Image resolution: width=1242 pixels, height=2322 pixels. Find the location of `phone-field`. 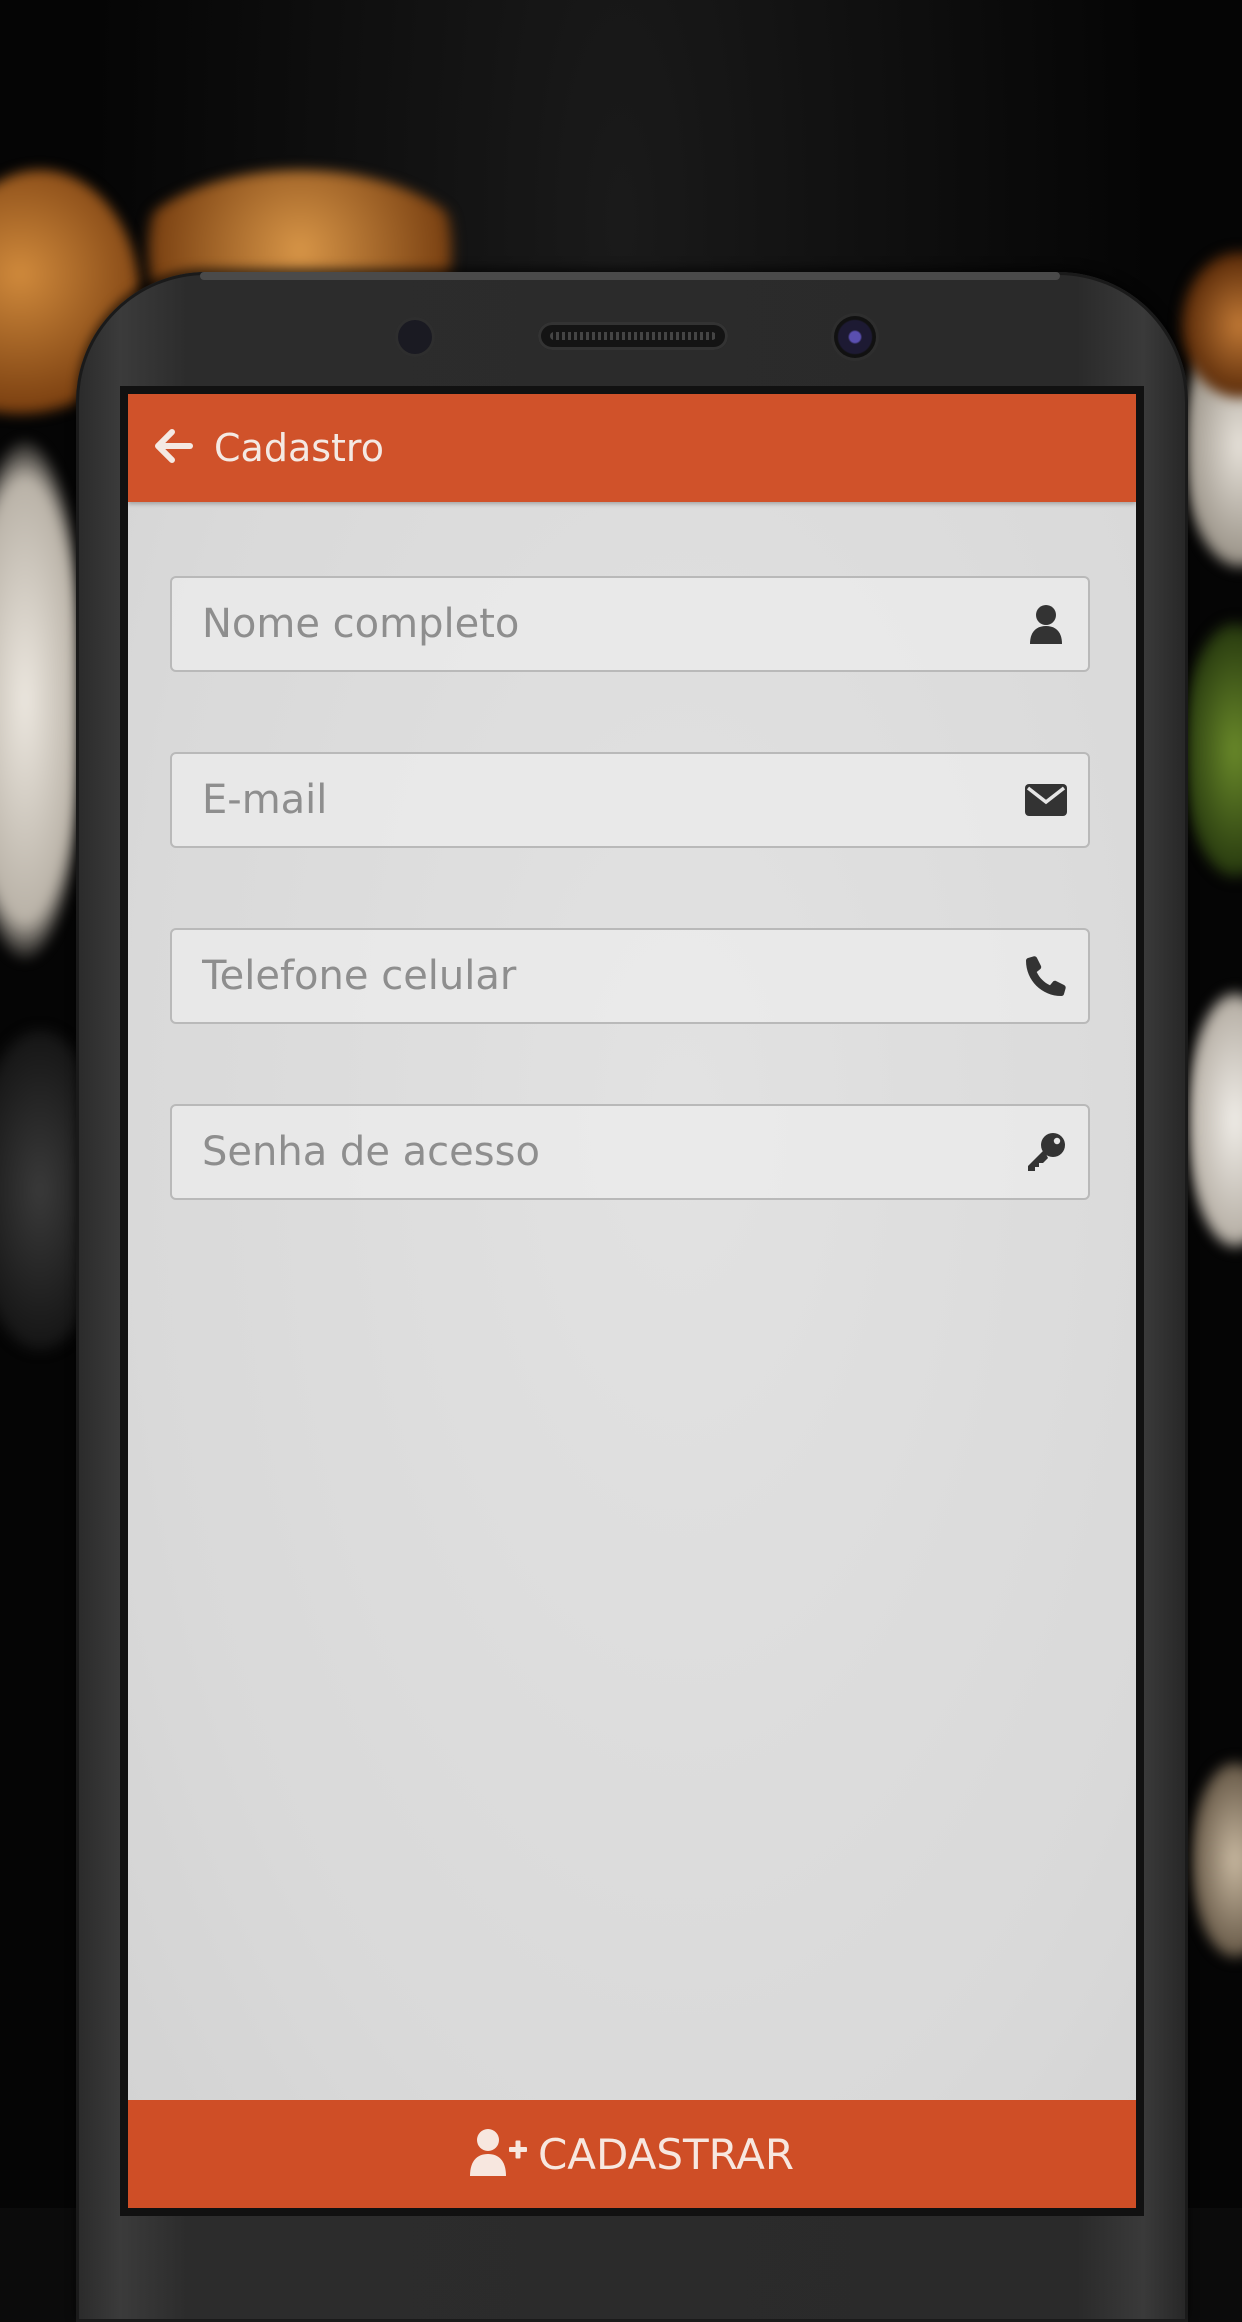

phone-field is located at coordinates (630, 976).